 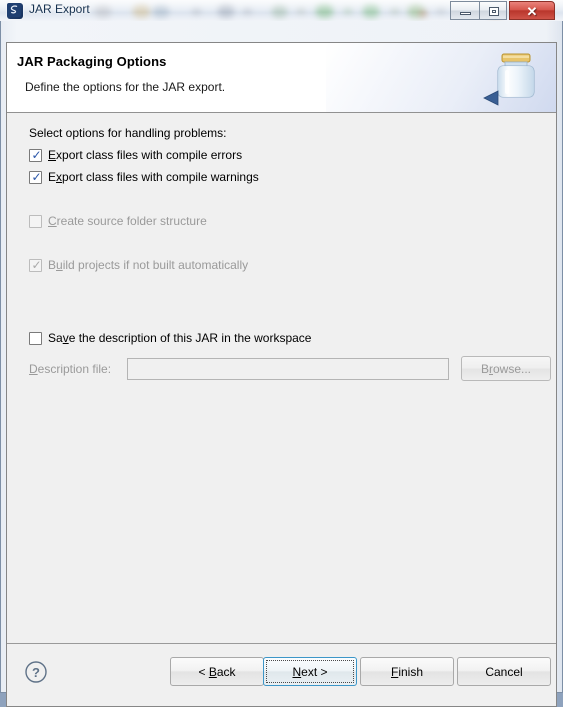 I want to click on next-button: Next >, so click(x=310, y=671).